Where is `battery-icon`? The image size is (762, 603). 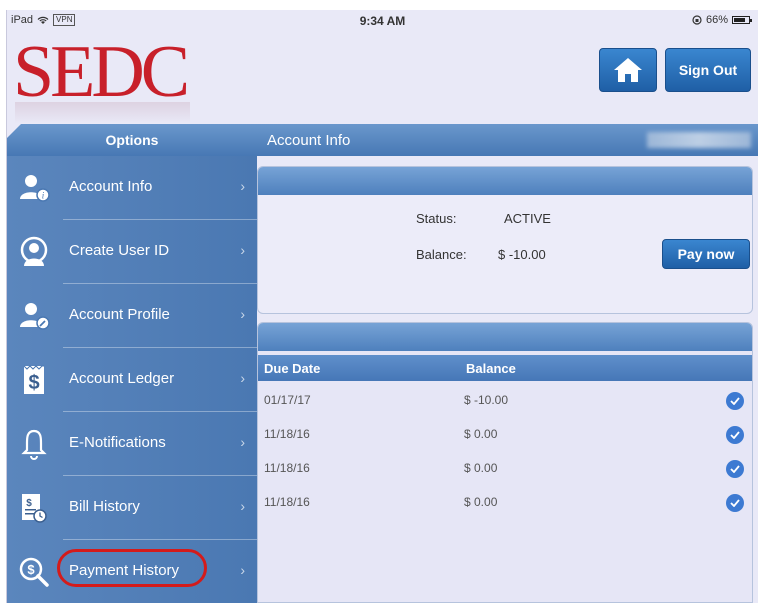 battery-icon is located at coordinates (742, 20).